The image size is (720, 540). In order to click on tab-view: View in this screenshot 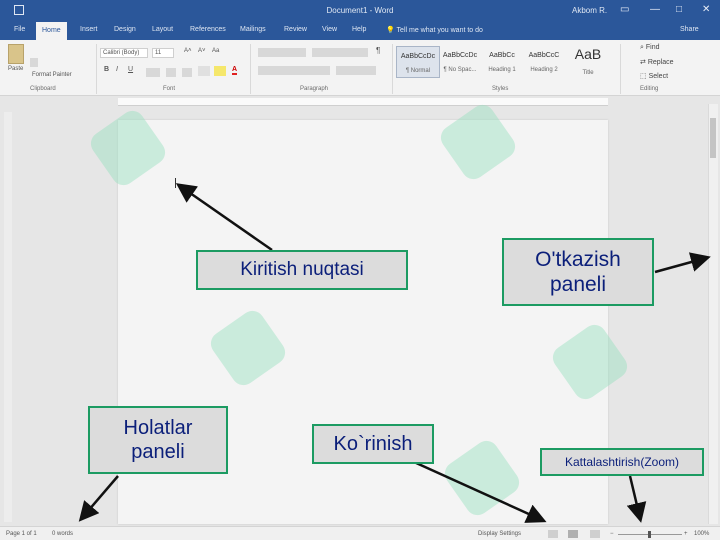, I will do `click(329, 29)`.